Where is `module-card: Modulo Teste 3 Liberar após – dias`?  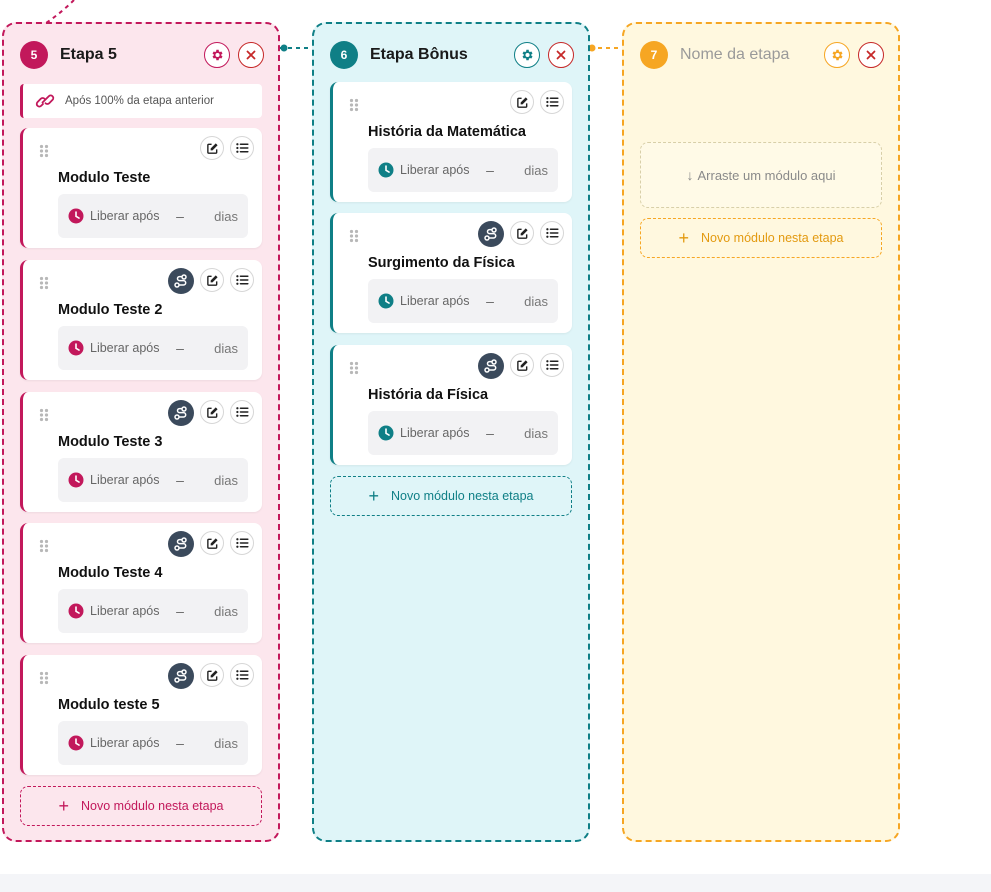
module-card: Modulo Teste 3 Liberar após – dias is located at coordinates (141, 452).